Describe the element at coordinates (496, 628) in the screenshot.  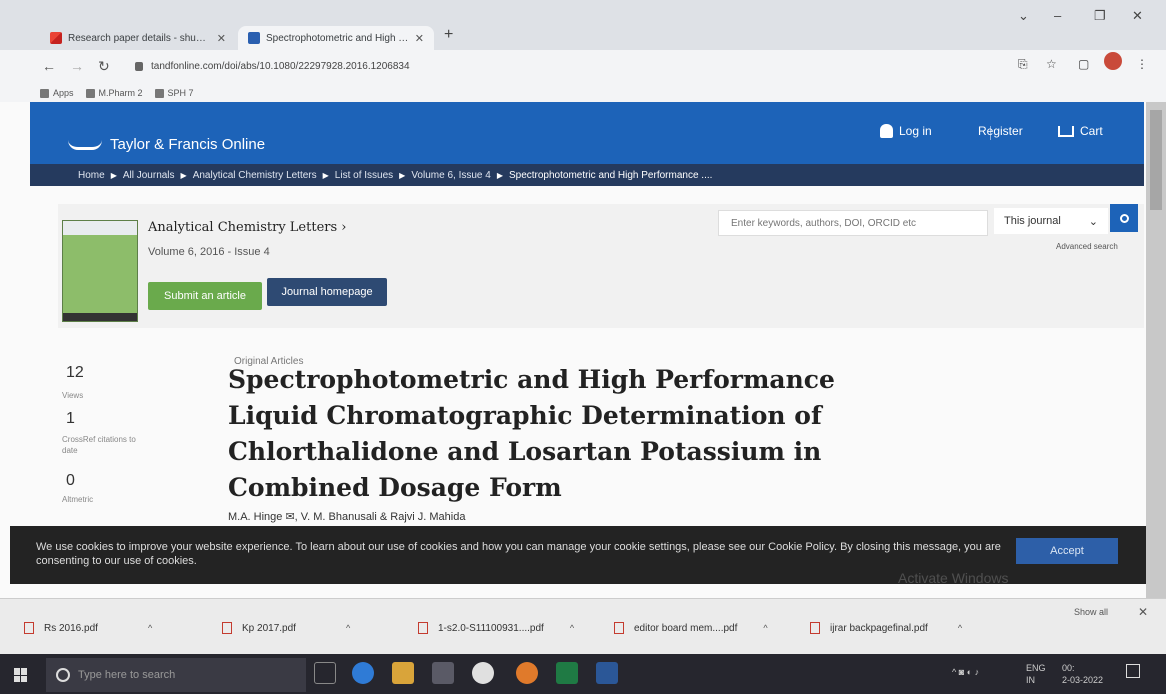
I see `download-item: 1-s2.0-S11100931....pdf ^` at that location.